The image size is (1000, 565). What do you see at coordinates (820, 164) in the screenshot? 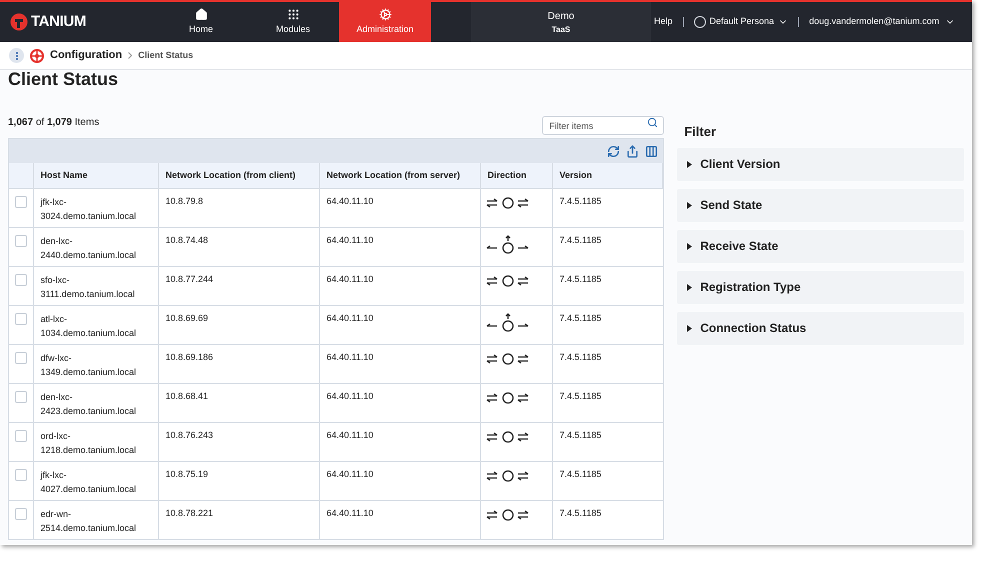
I see `filter-section: Client Version` at bounding box center [820, 164].